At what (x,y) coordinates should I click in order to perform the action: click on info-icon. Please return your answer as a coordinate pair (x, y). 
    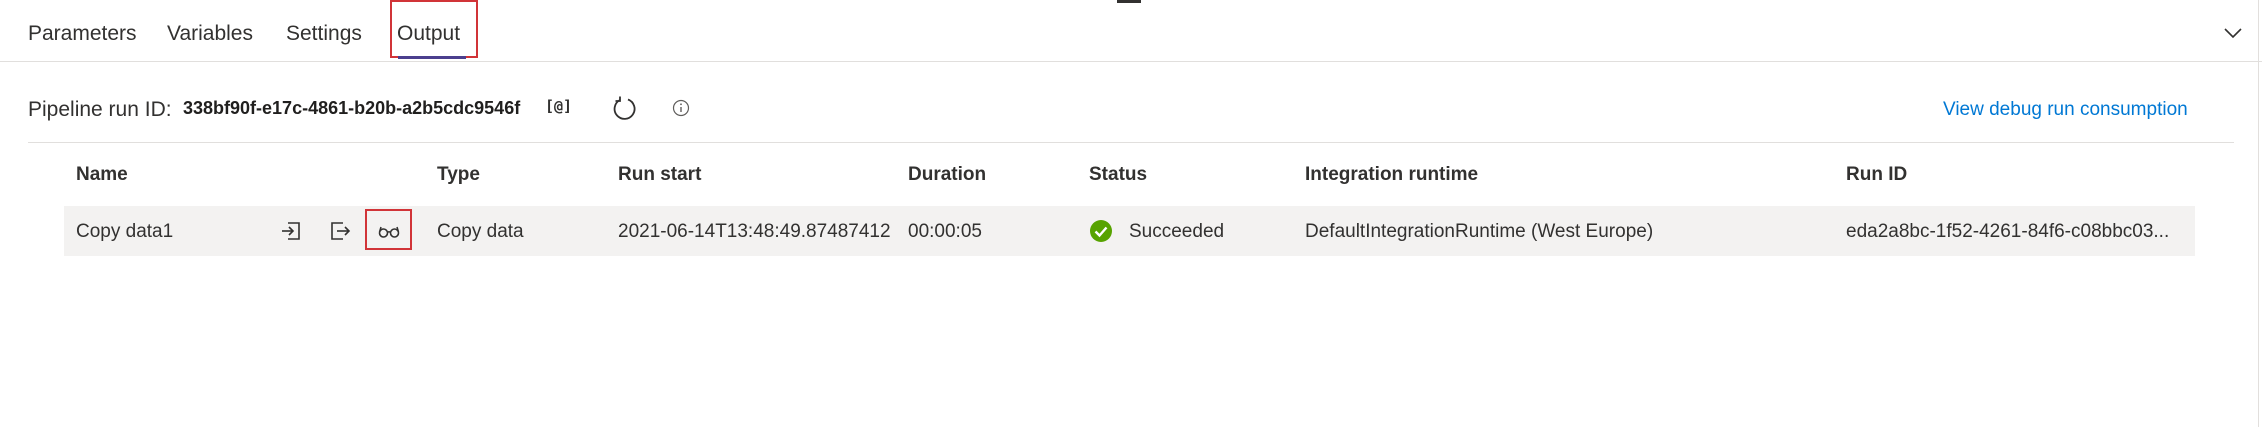
    Looking at the image, I should click on (681, 108).